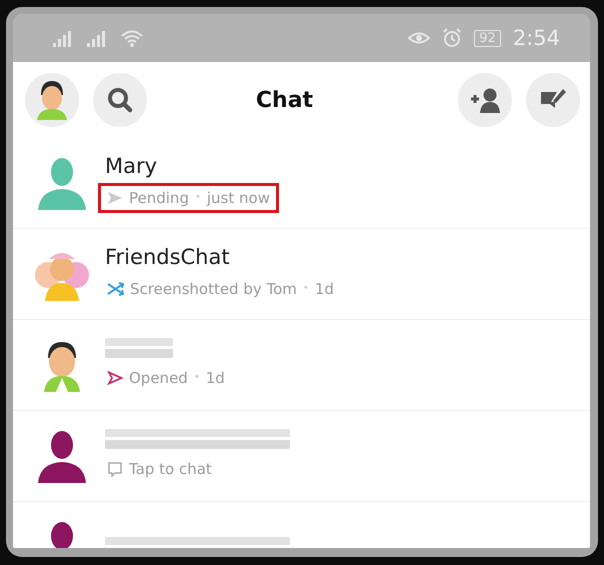 This screenshot has height=565, width=604. What do you see at coordinates (238, 197) in the screenshot?
I see `status-time: just now` at bounding box center [238, 197].